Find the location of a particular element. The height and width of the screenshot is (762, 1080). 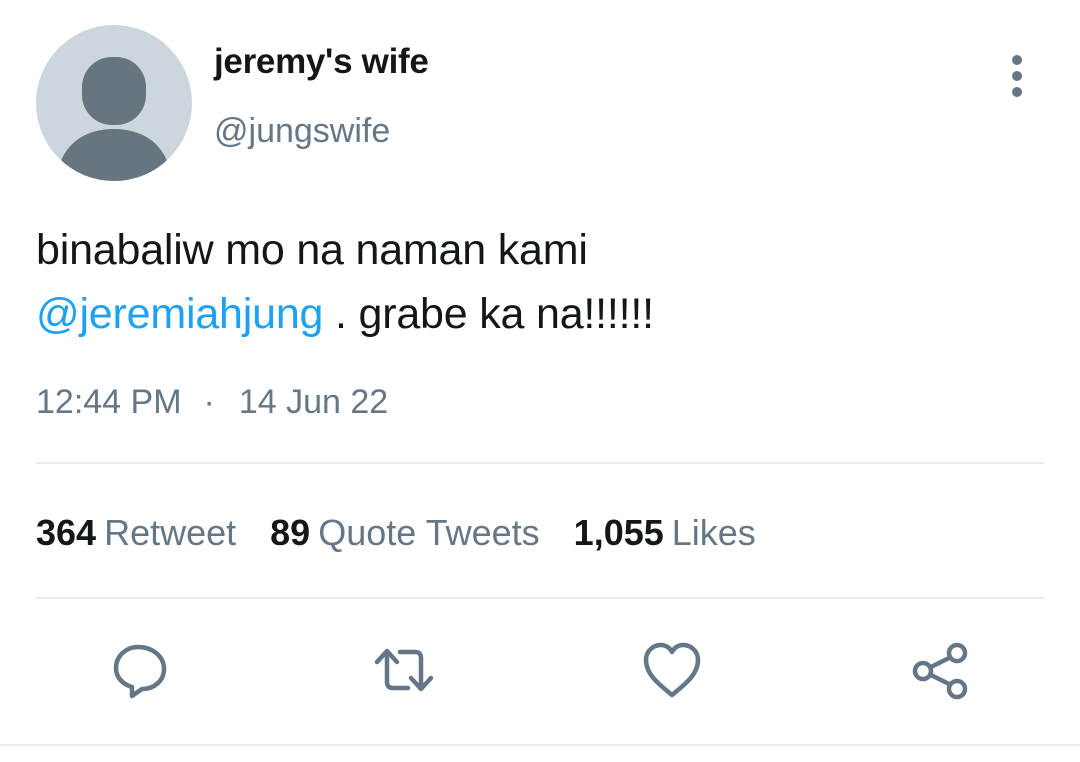

share-icon is located at coordinates (940, 671).